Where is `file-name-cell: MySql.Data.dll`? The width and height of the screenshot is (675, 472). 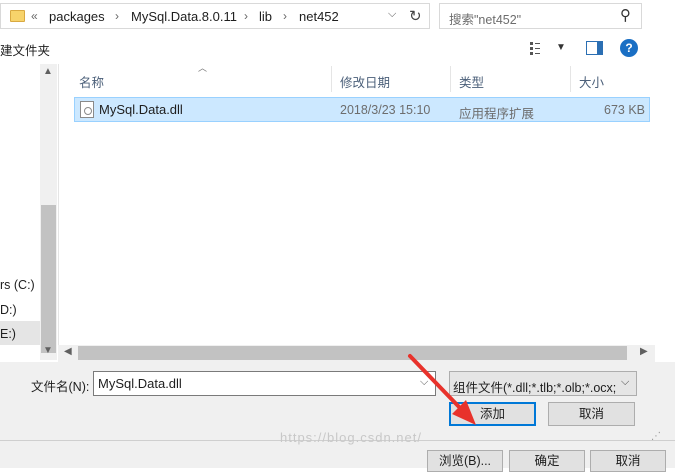
file-name-cell: MySql.Data.dll is located at coordinates (141, 109).